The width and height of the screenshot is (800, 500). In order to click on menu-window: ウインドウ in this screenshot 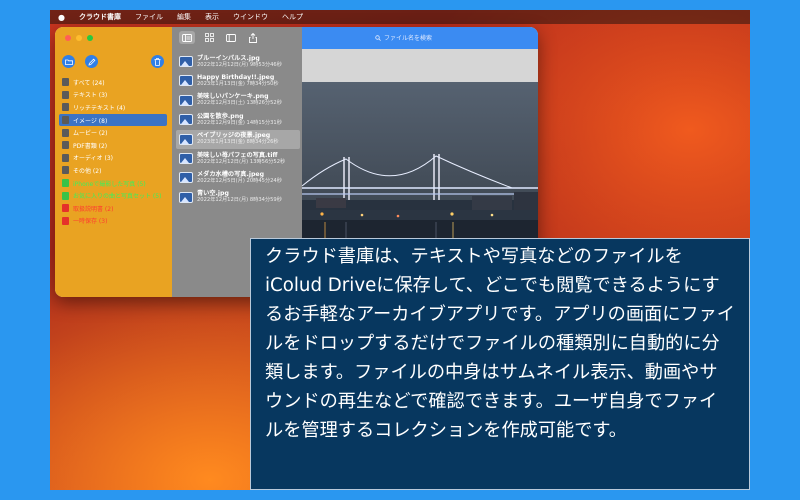, I will do `click(250, 17)`.